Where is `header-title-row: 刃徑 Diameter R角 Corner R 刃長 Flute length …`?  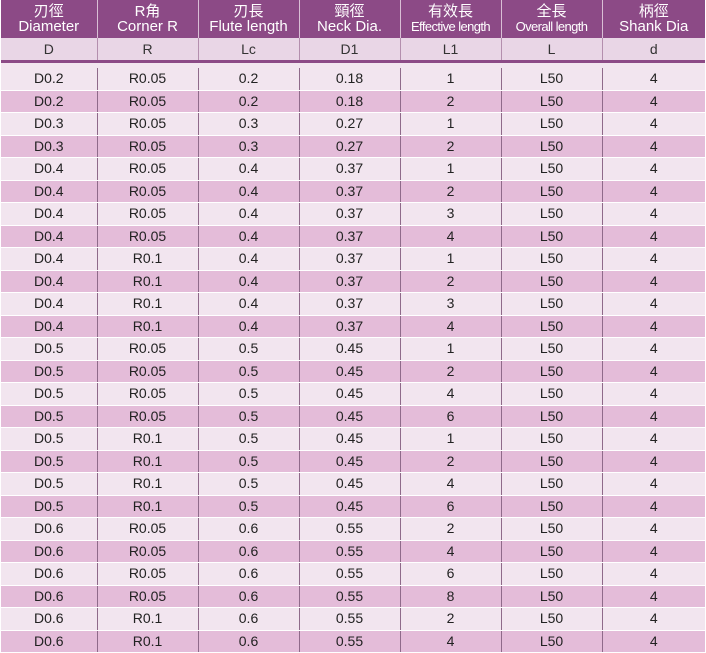
header-title-row: 刃徑 Diameter R角 Corner R 刃長 Flute length … is located at coordinates (353, 19).